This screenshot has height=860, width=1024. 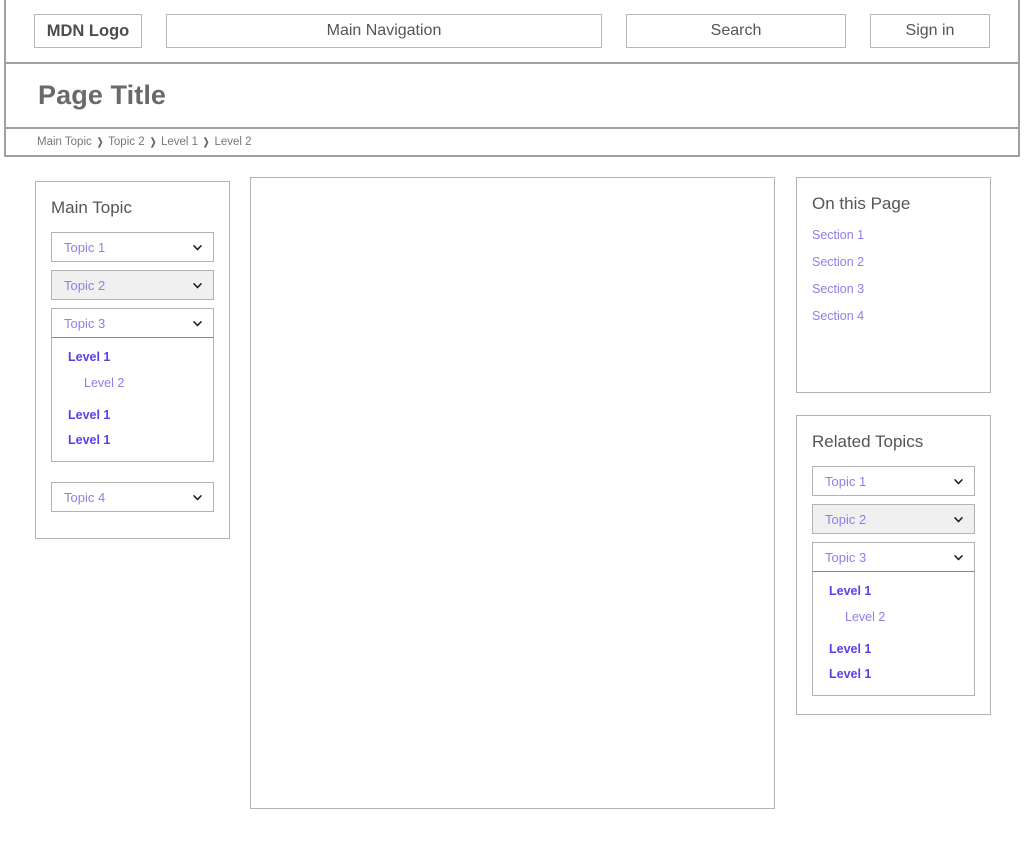 I want to click on breadcrumb-item-3: Level 1, so click(x=179, y=142).